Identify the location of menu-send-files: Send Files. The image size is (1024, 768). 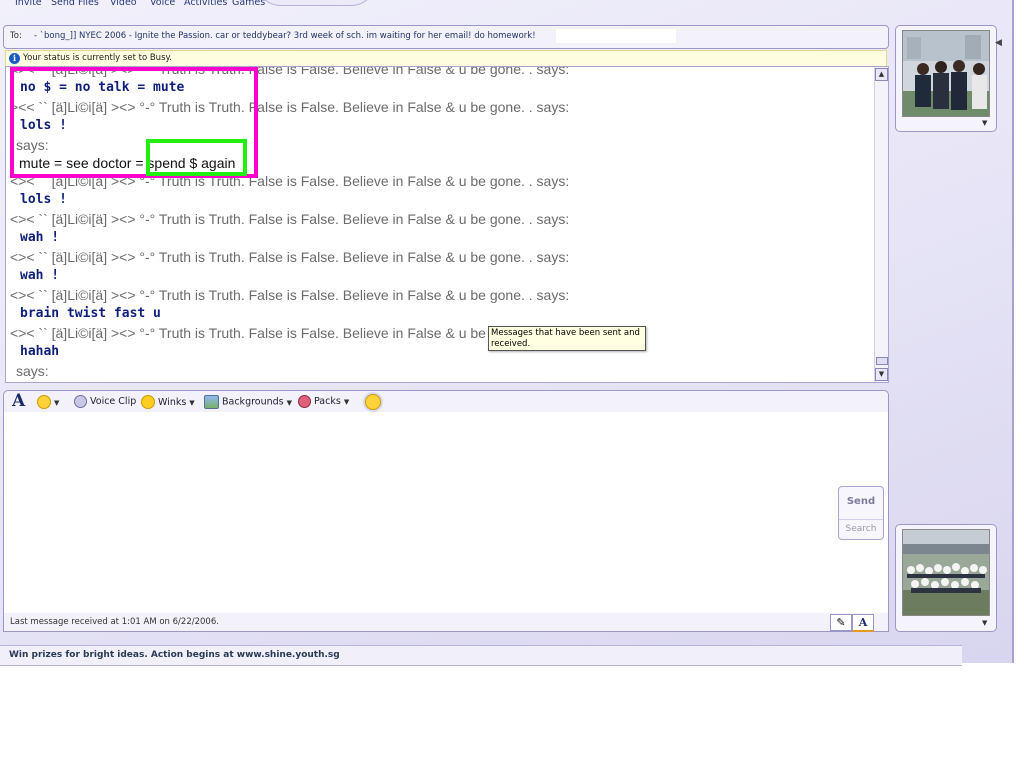
(75, 4).